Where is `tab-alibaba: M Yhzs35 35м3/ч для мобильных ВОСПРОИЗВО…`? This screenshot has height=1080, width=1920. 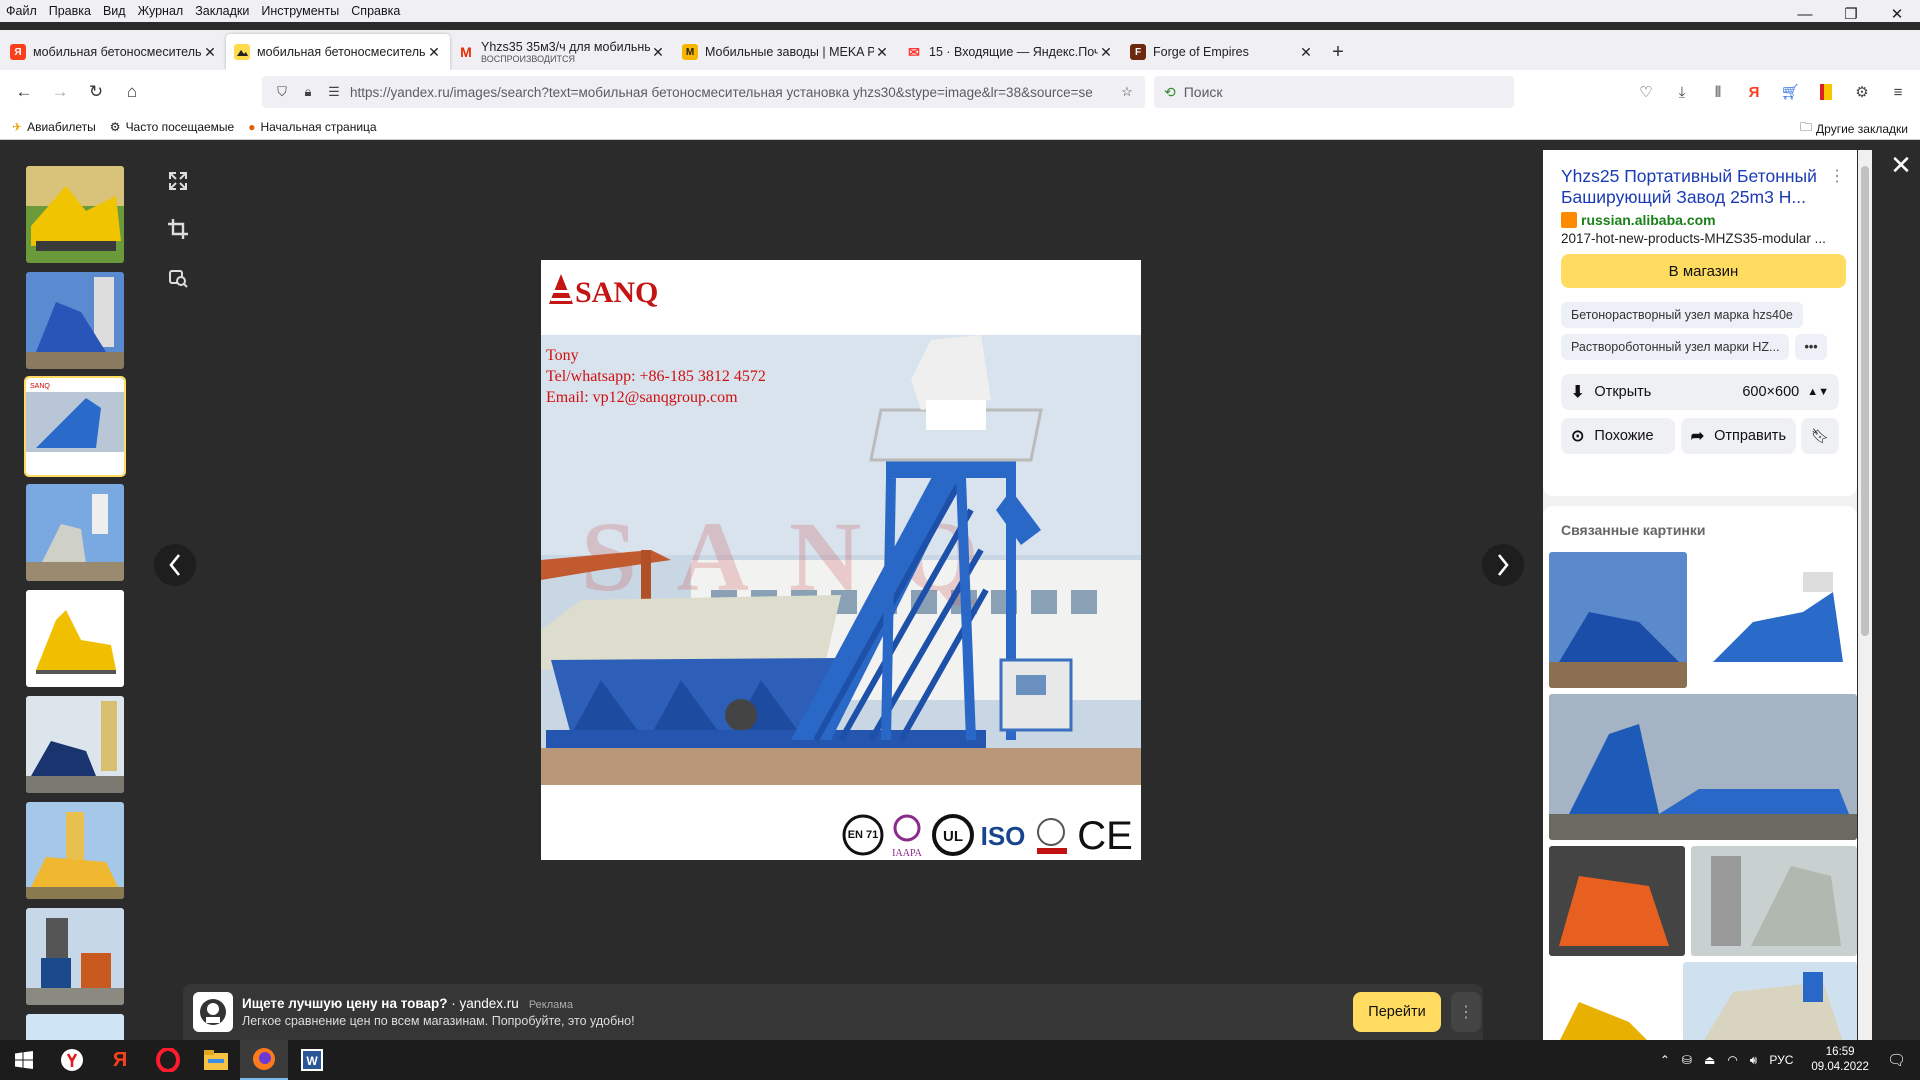
tab-alibaba: M Yhzs35 35м3/ч для мобильных ВОСПРОИЗВО… is located at coordinates (562, 52).